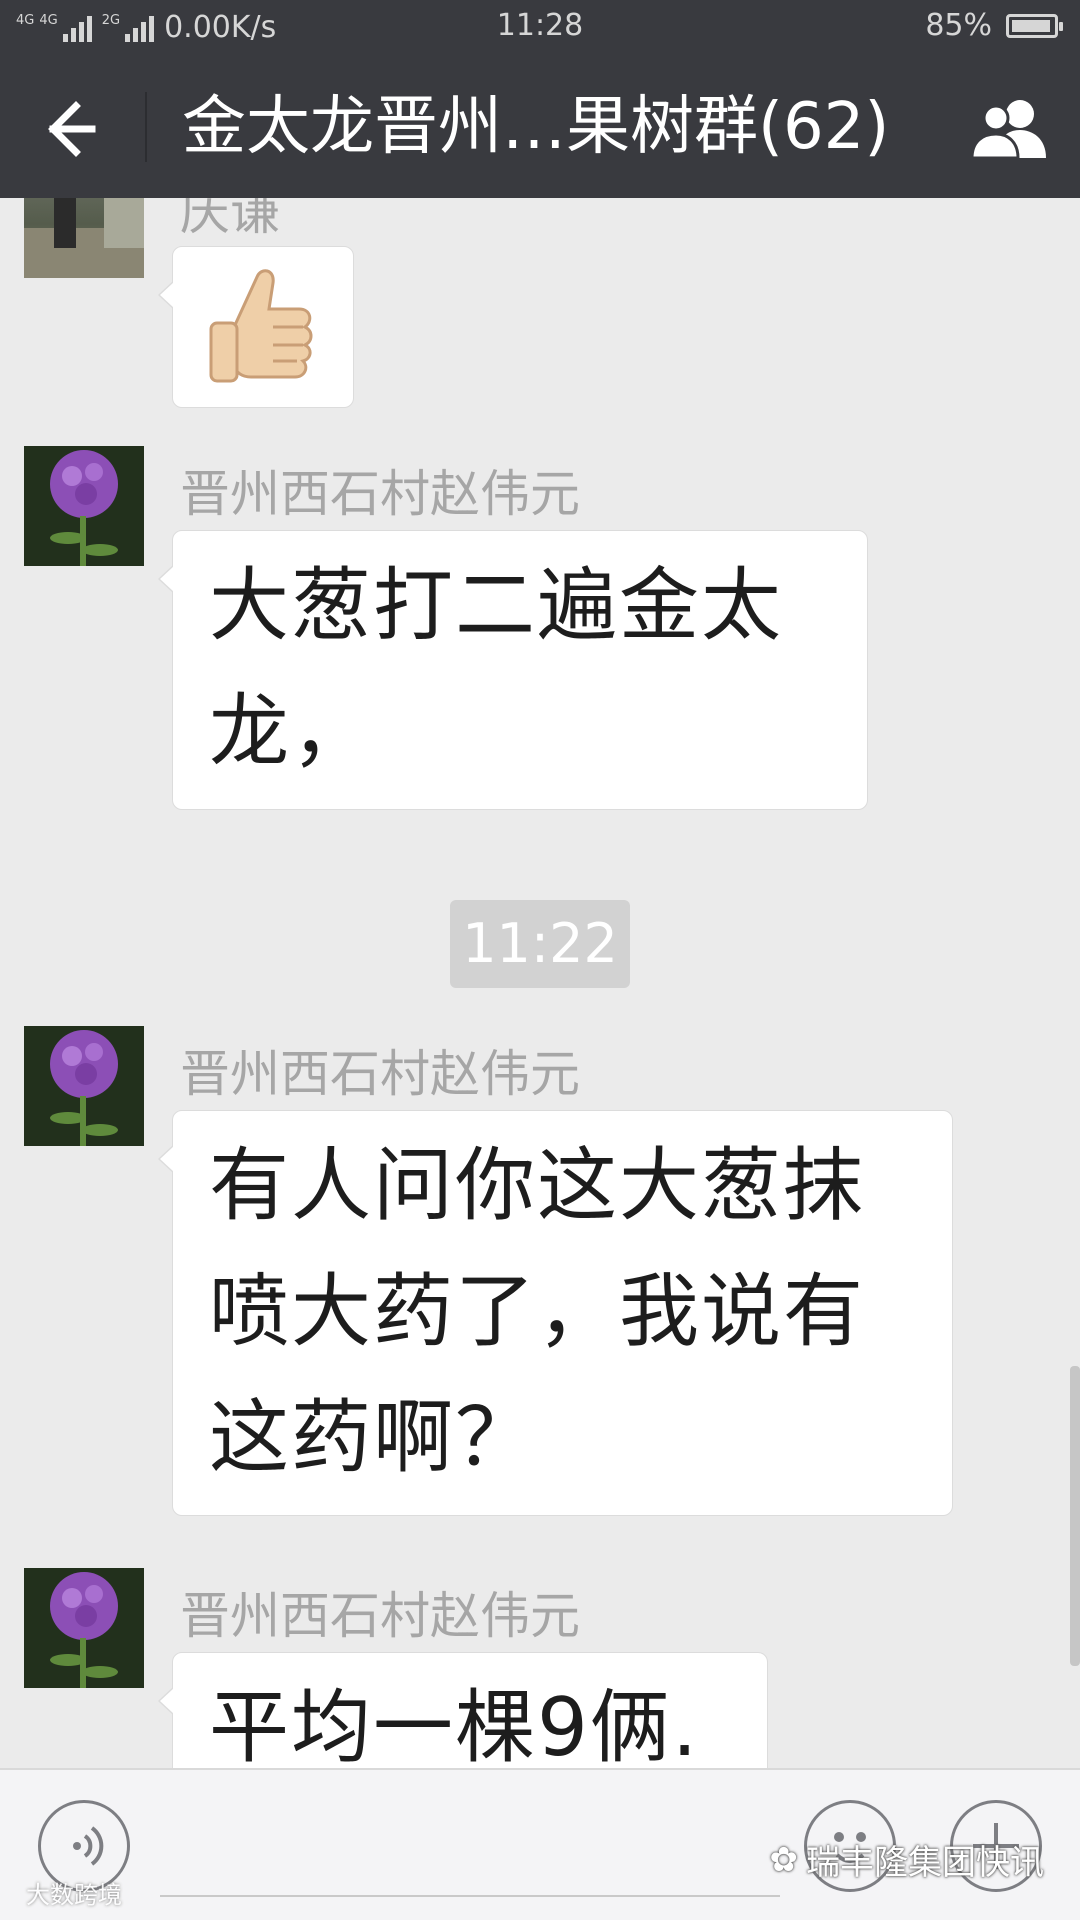 The height and width of the screenshot is (1920, 1080). Describe the element at coordinates (784, 1859) in the screenshot. I see `wechat-logo-icon: ✿` at that location.